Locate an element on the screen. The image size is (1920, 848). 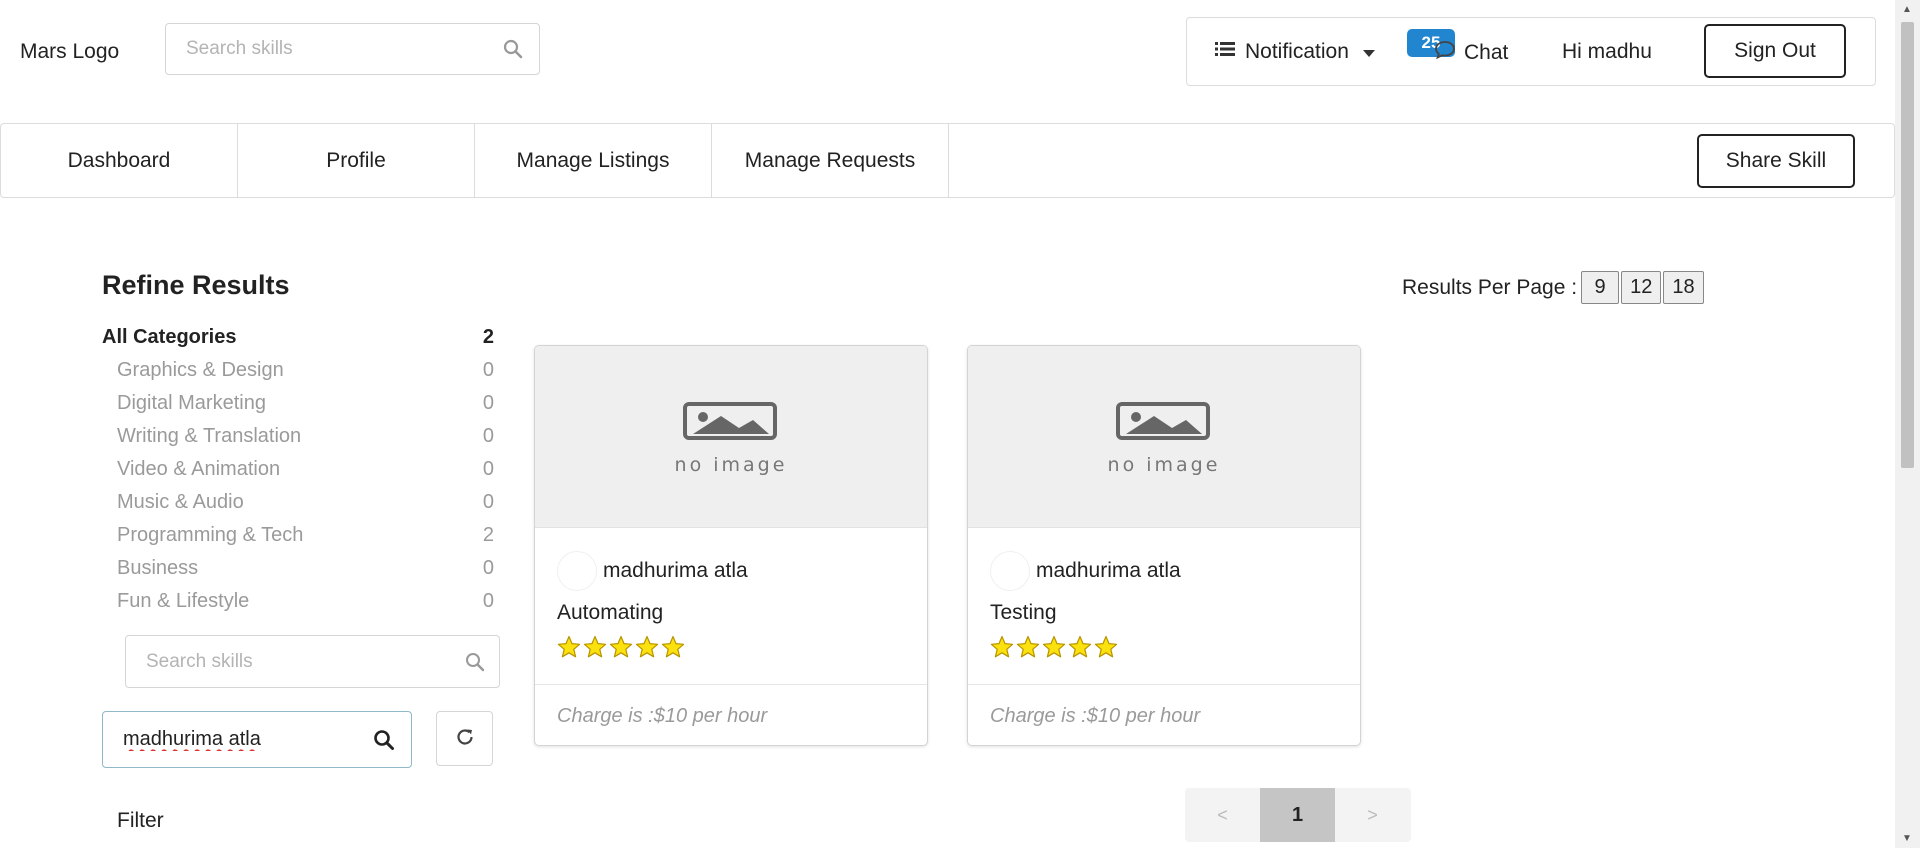
results-per-page-18: 18 is located at coordinates (1683, 287).